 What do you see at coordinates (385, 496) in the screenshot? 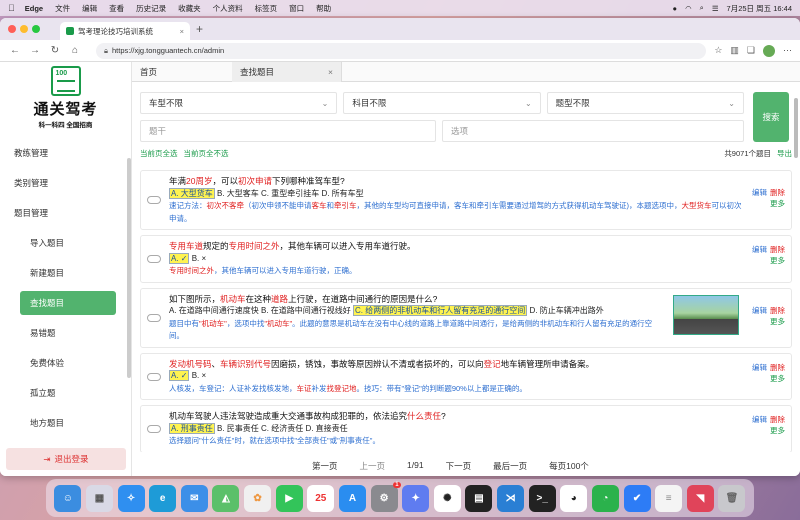
I see `system-settings-icon: ⚙ 1` at bounding box center [385, 496].